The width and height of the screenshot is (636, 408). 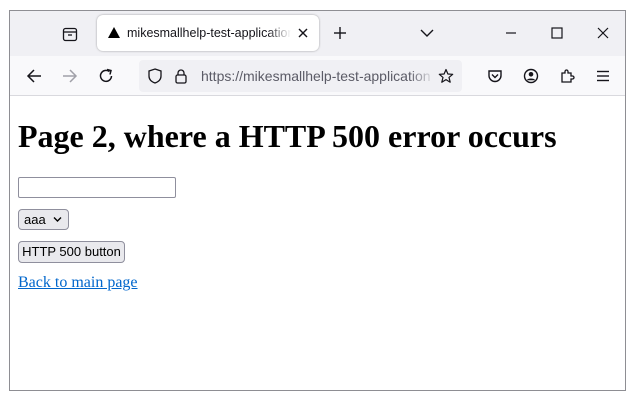 I want to click on tab-close-icon, so click(x=303, y=33).